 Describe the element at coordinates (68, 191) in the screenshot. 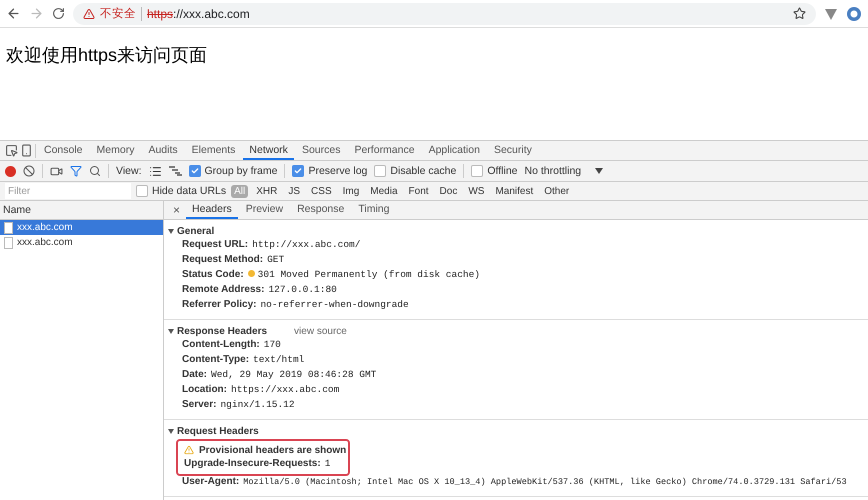

I see `filter-field: Filter` at that location.